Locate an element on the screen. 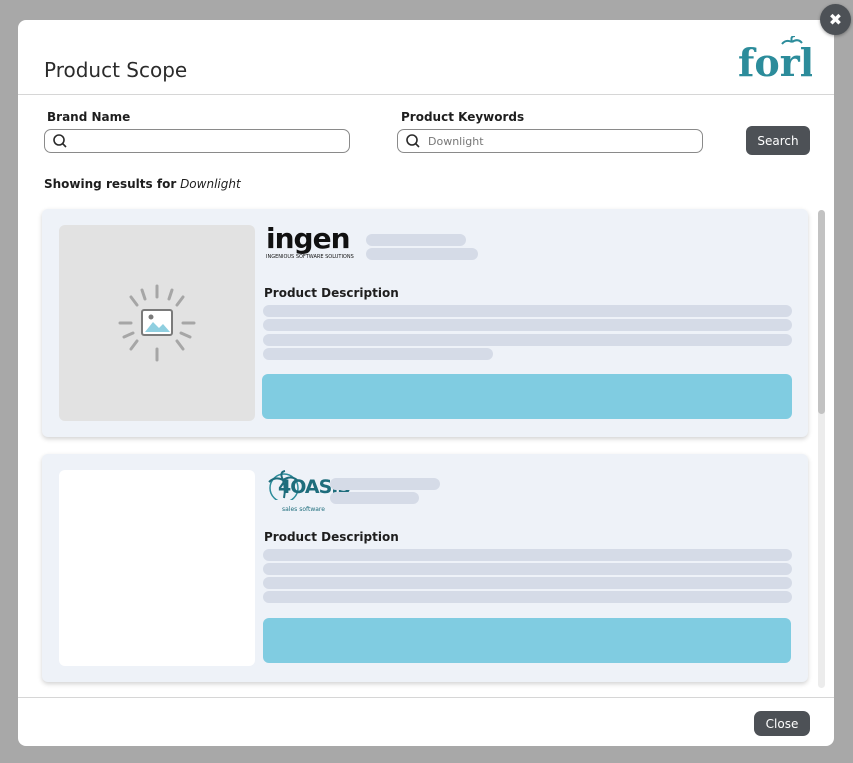  image-loading-icon is located at coordinates (157, 323).